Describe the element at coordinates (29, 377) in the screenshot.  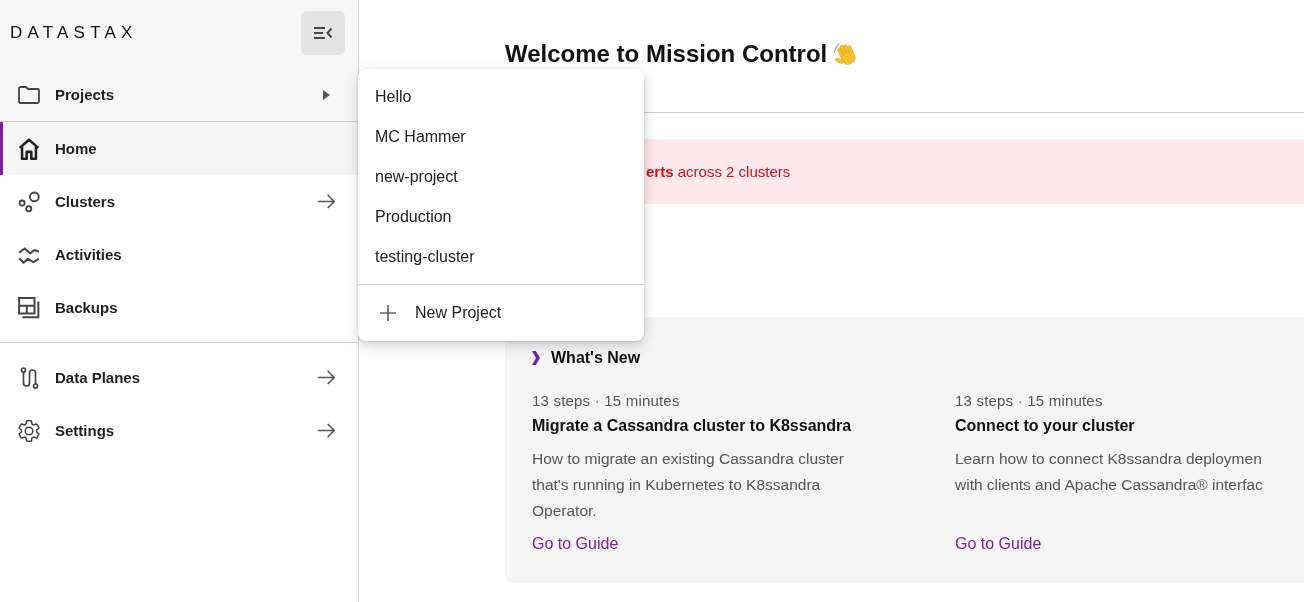
I see `route-icon` at that location.